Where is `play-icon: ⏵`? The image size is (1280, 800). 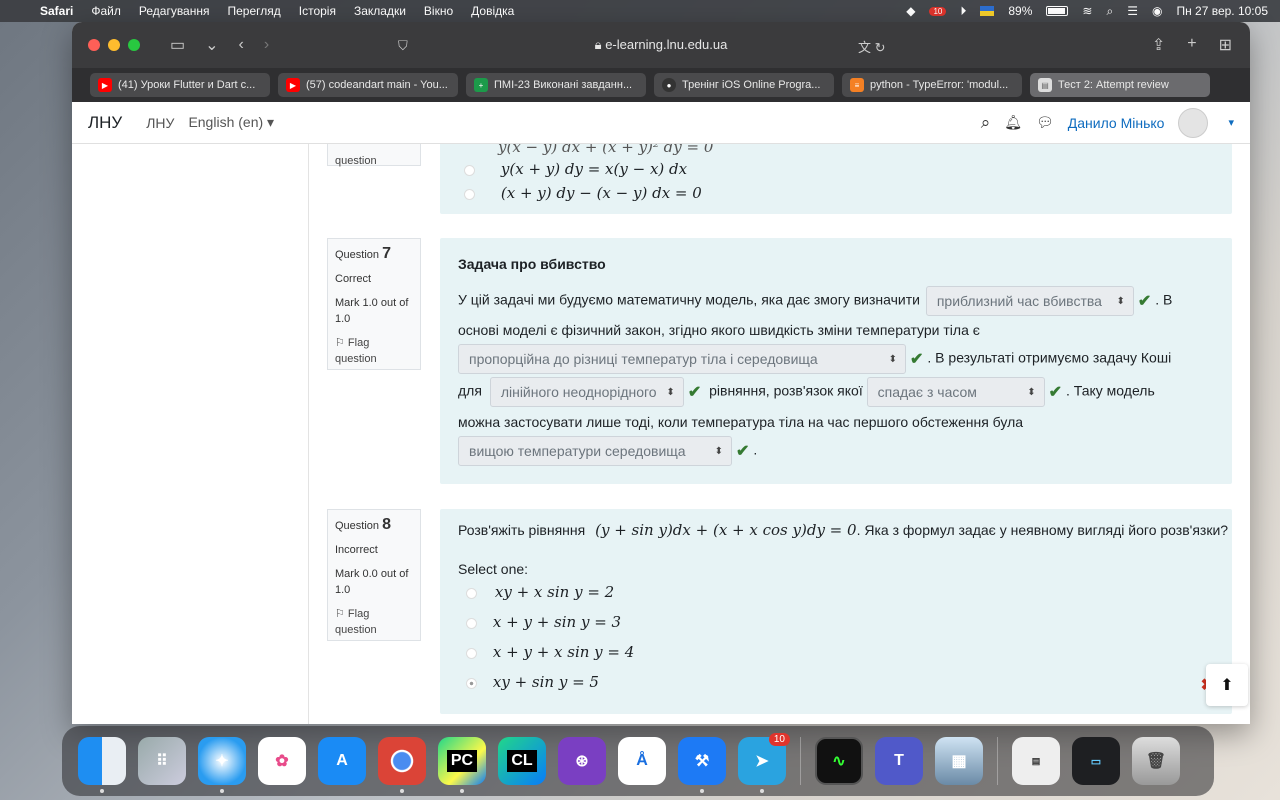 play-icon: ⏵ is located at coordinates (963, 11).